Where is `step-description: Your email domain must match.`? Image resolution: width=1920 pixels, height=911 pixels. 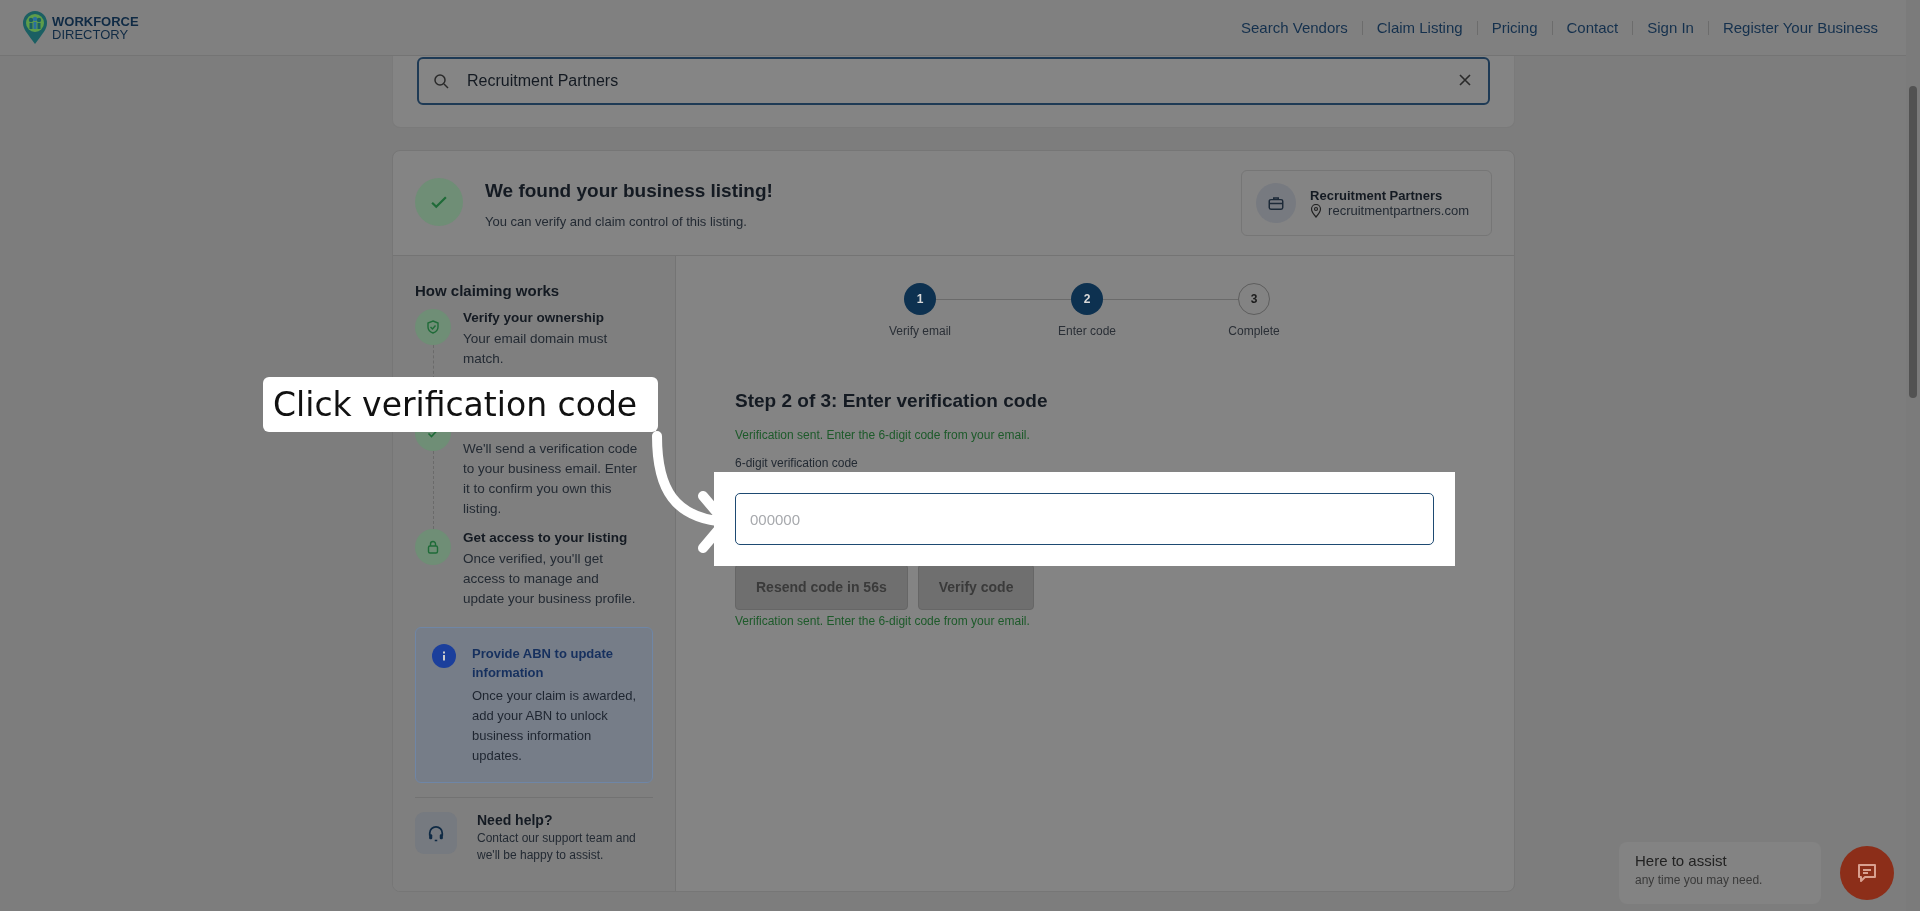
step-description: Your email domain must match. is located at coordinates (536, 349).